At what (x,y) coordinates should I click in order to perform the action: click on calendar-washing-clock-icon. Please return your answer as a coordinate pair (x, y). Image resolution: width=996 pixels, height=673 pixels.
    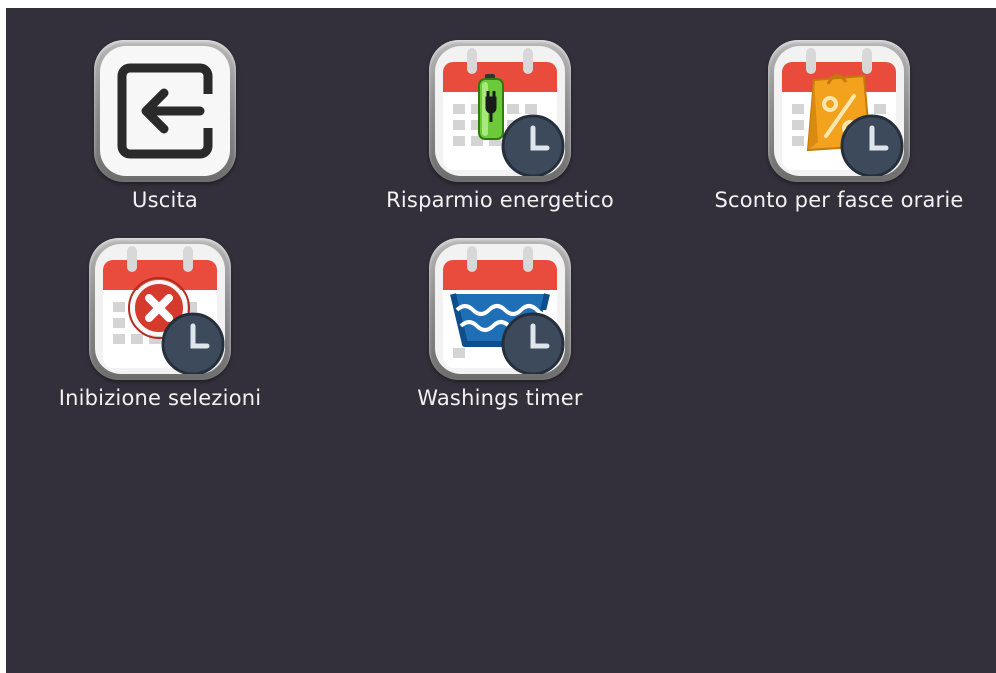
    Looking at the image, I should click on (500, 309).